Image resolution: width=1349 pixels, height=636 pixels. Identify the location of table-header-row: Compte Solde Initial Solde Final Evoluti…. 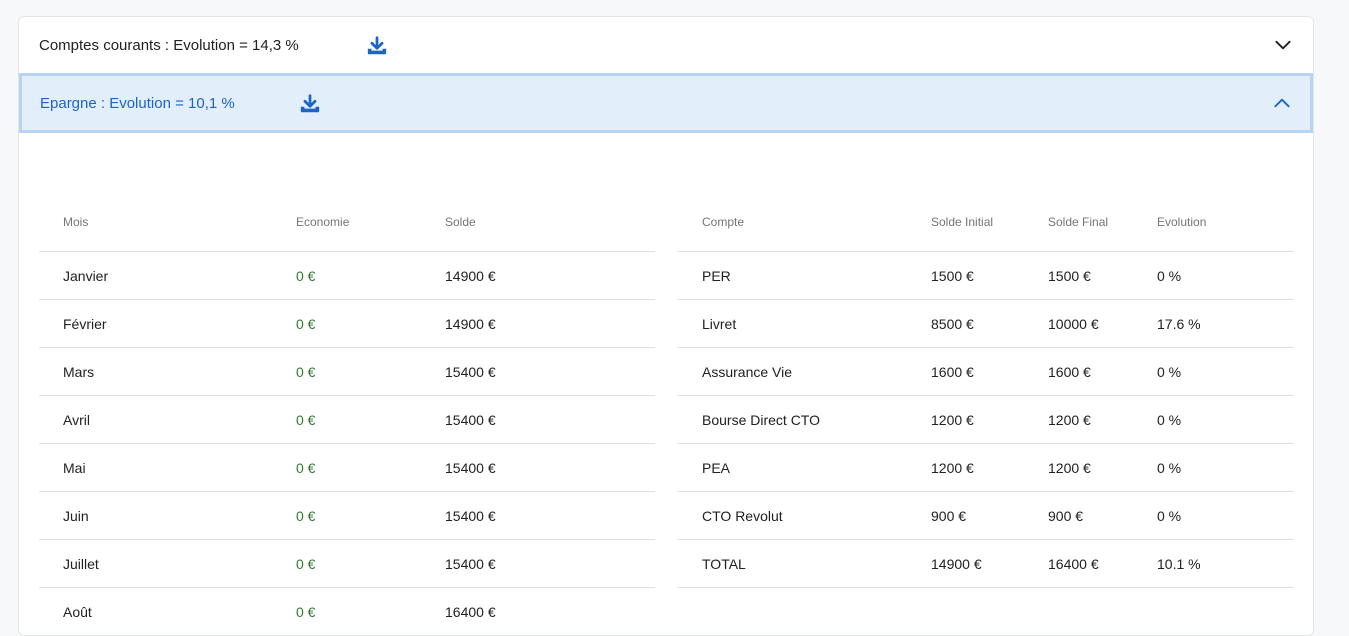
(986, 222).